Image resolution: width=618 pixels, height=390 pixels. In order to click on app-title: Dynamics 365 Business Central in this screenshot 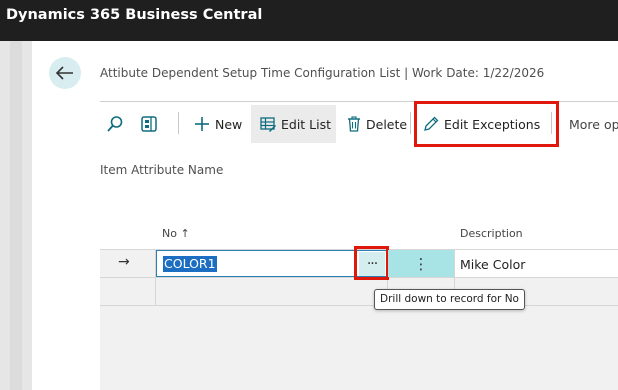, I will do `click(134, 15)`.